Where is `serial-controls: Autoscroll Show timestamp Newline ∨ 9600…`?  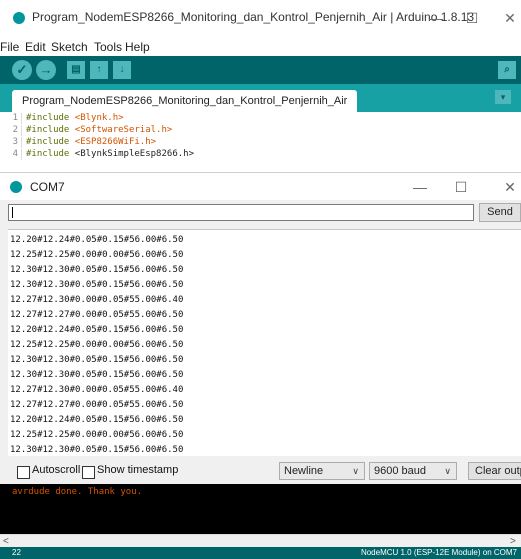
serial-controls: Autoscroll Show timestamp Newline ∨ 9600… is located at coordinates (260, 472).